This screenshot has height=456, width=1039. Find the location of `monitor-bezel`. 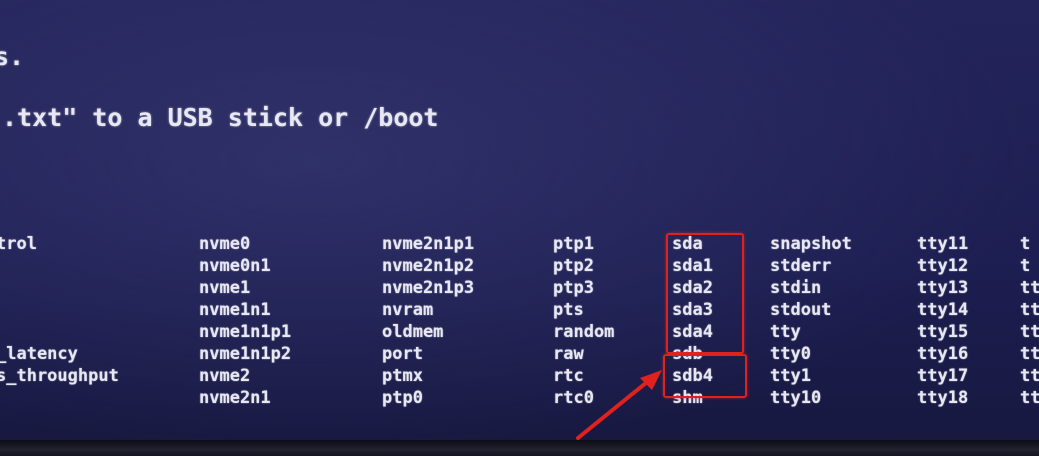

monitor-bezel is located at coordinates (519, 448).